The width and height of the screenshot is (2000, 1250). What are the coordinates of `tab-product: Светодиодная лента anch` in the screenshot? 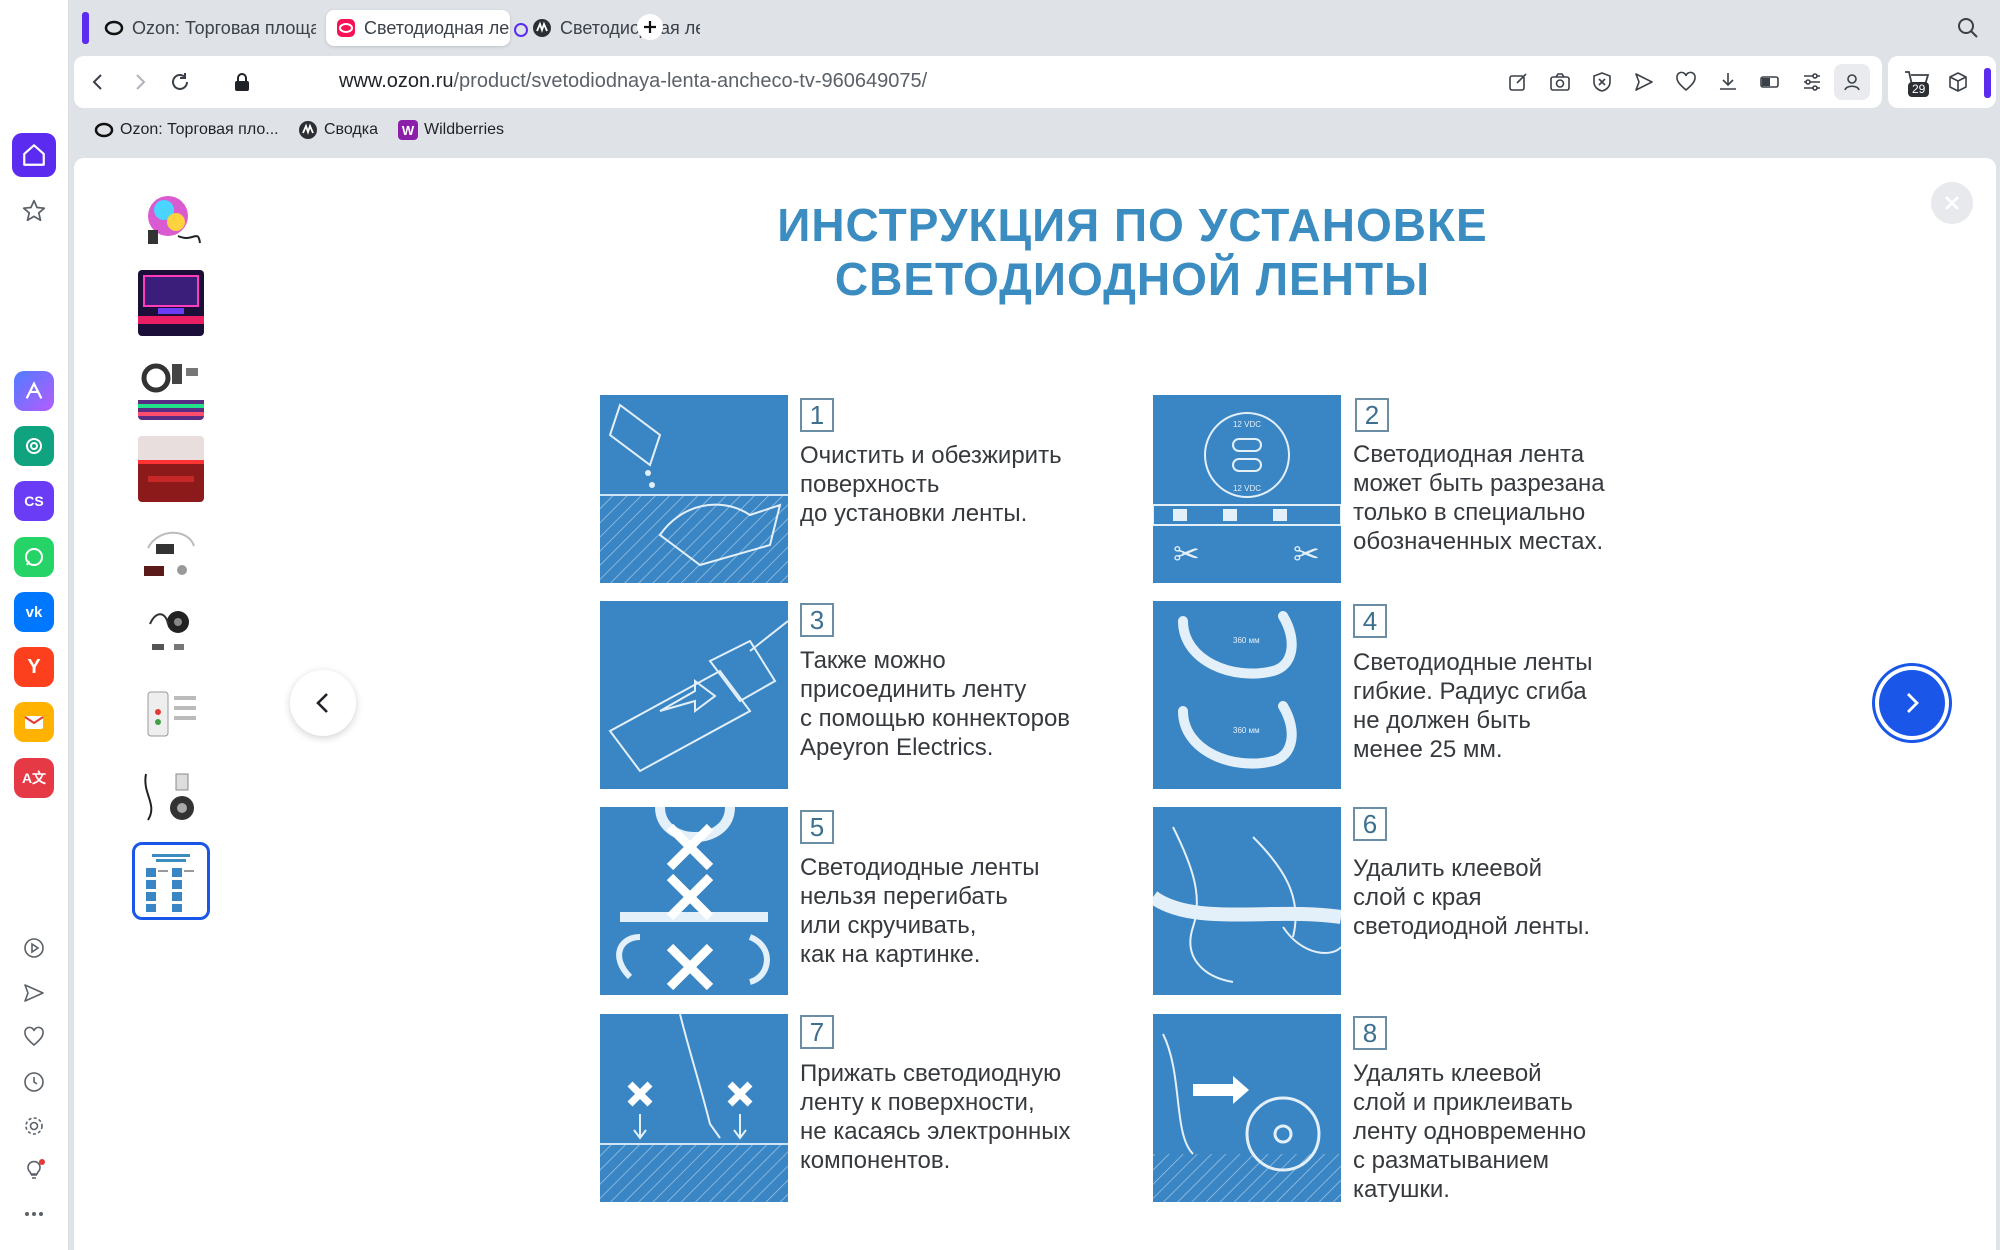 It's located at (418, 28).